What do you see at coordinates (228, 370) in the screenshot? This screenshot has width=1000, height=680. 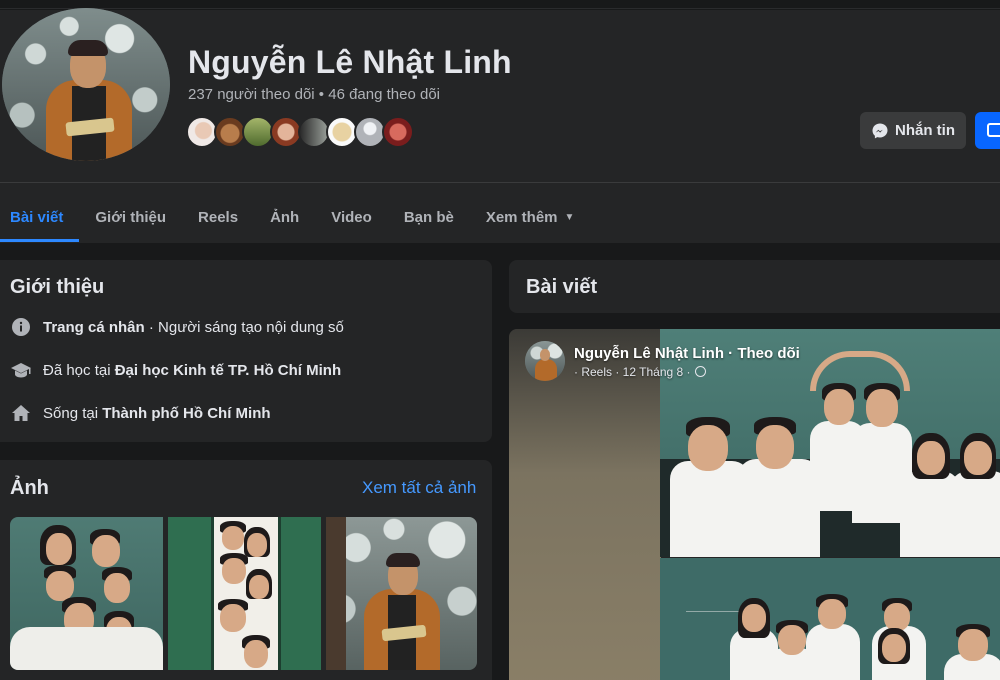 I see `education-school-link: Đại học Kinh tế TP. Hồ Chí Minh` at bounding box center [228, 370].